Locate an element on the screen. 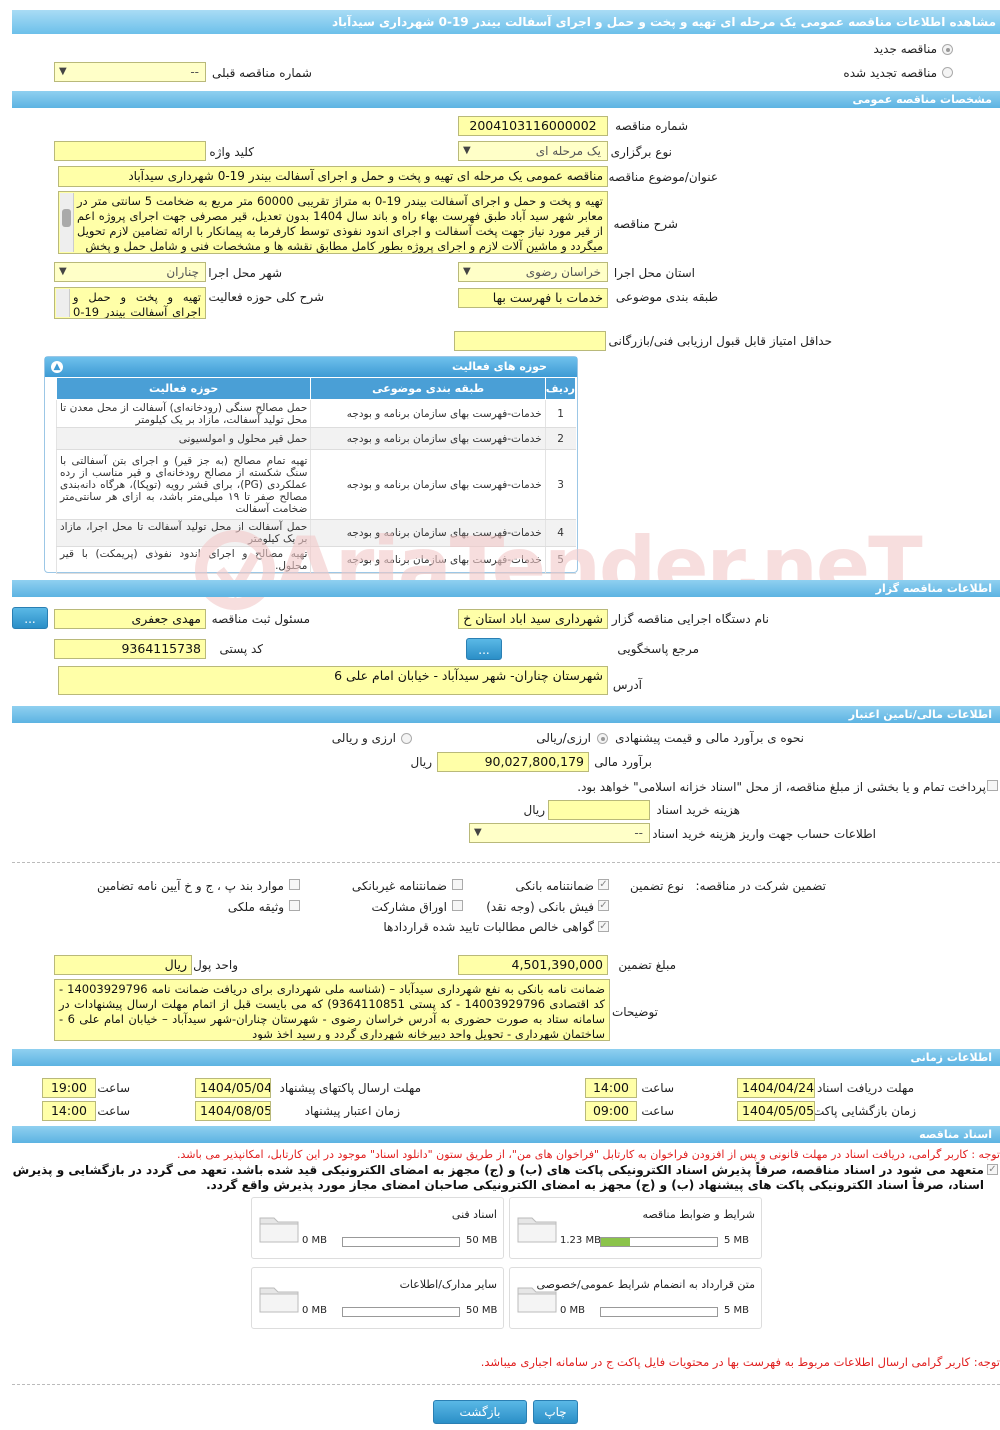  validity-date: 1404/08/05 is located at coordinates (233, 1111).